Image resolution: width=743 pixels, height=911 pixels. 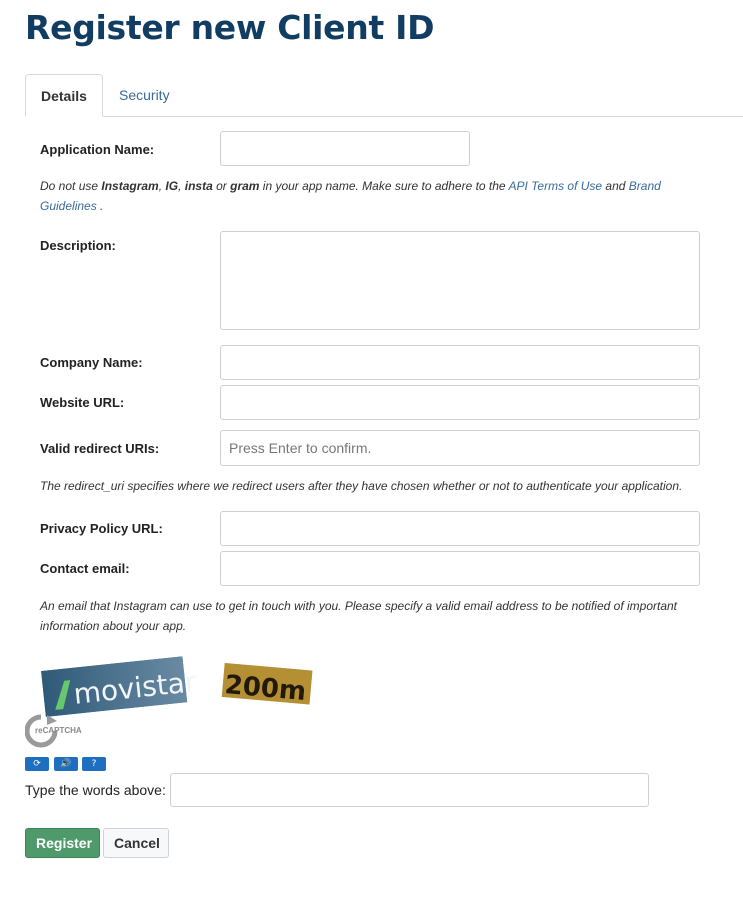 I want to click on captcha-widget: movistar 200m reCAPTCHA ⟳ 🔊 ?, so click(x=175, y=715).